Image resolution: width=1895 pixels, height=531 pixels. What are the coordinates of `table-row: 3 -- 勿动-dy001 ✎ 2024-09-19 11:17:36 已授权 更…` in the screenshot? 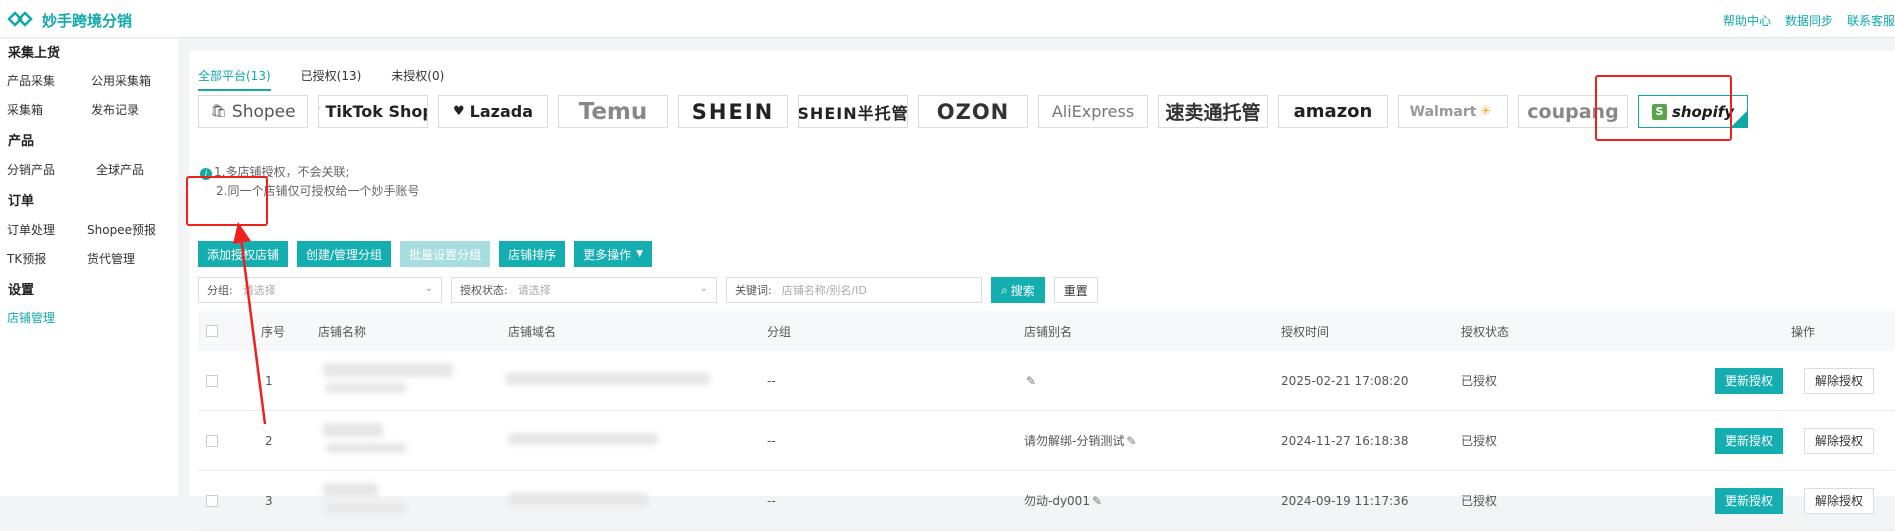 It's located at (1046, 501).